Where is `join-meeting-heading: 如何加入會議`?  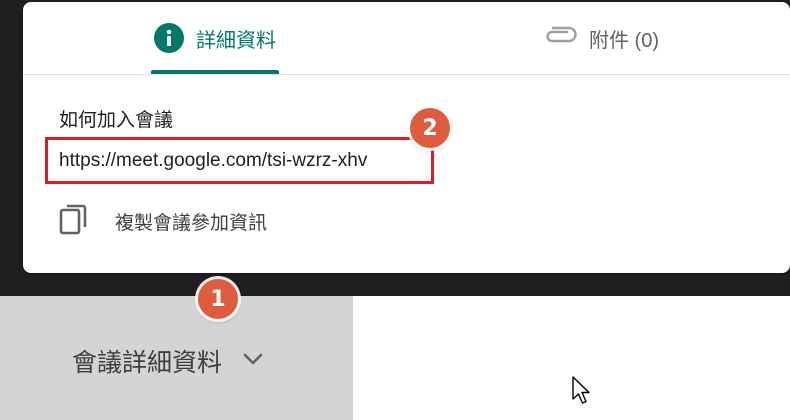 join-meeting-heading: 如何加入會議 is located at coordinates (116, 120).